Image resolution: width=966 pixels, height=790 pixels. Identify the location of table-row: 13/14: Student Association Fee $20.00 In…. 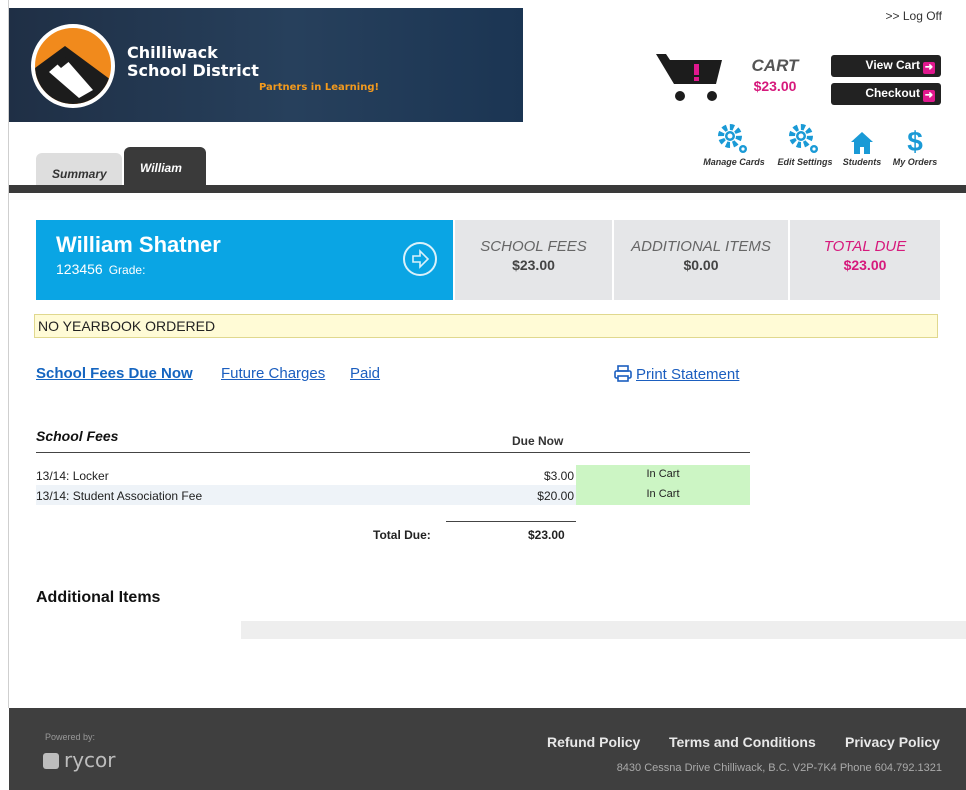
(393, 495).